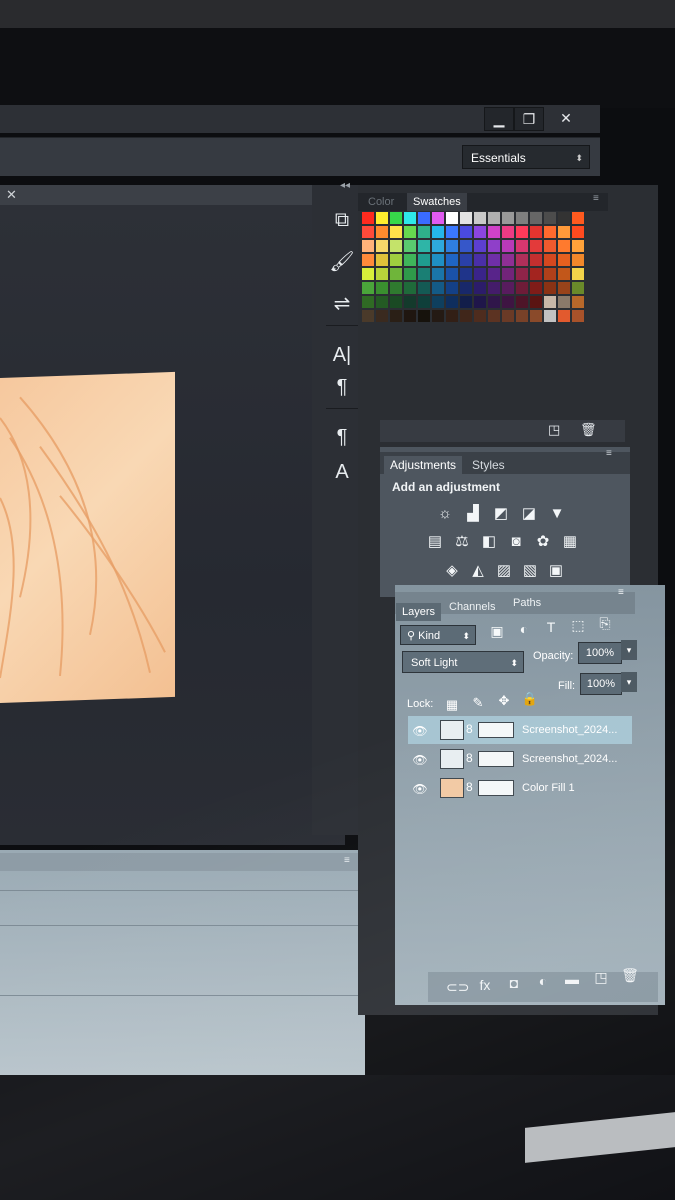 The height and width of the screenshot is (1200, 675). What do you see at coordinates (551, 627) in the screenshot?
I see `type-filter-icon: T` at bounding box center [551, 627].